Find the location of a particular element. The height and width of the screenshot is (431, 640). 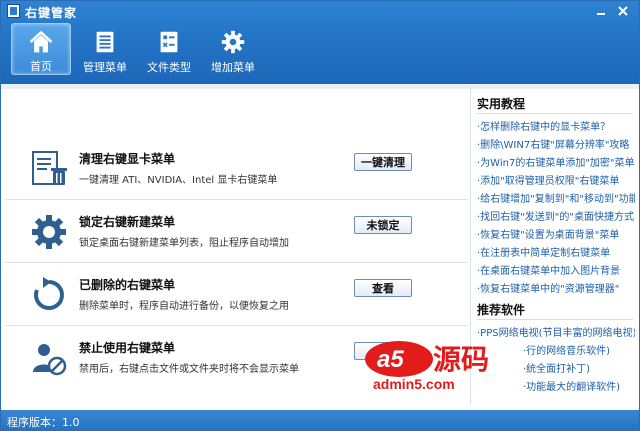

lock-toggle-button: 未锁定 is located at coordinates (383, 225).